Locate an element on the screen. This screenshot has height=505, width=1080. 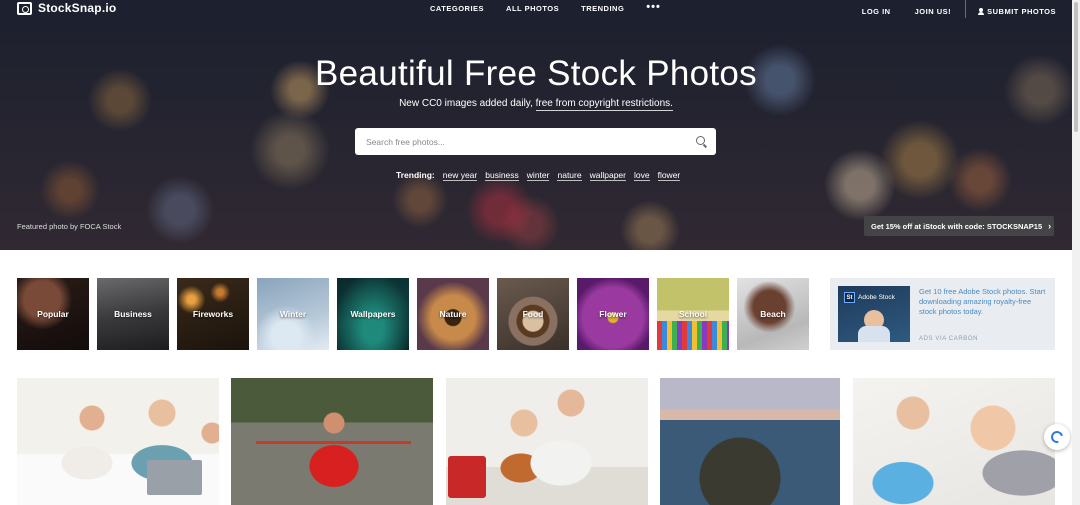
translate-icon is located at coordinates (1057, 437).